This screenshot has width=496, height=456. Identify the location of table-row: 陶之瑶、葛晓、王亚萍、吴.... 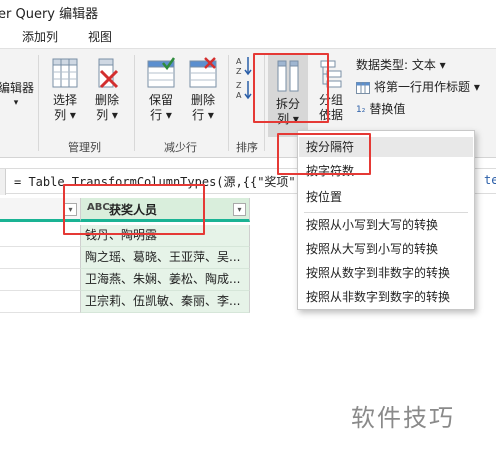
(125, 258).